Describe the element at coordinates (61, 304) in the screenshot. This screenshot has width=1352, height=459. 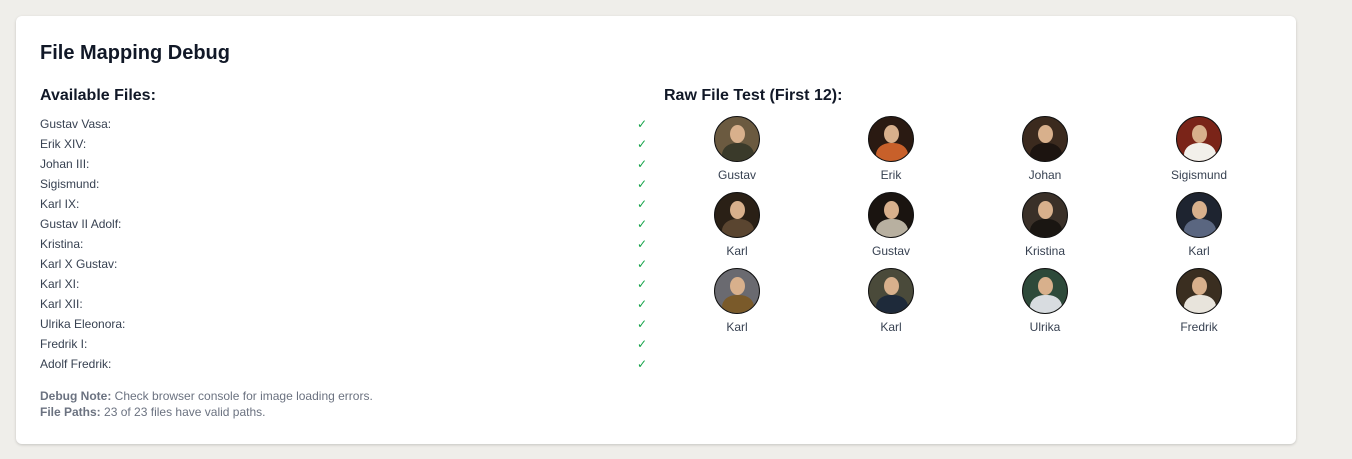
I see `file-name: Karl XII:` at that location.